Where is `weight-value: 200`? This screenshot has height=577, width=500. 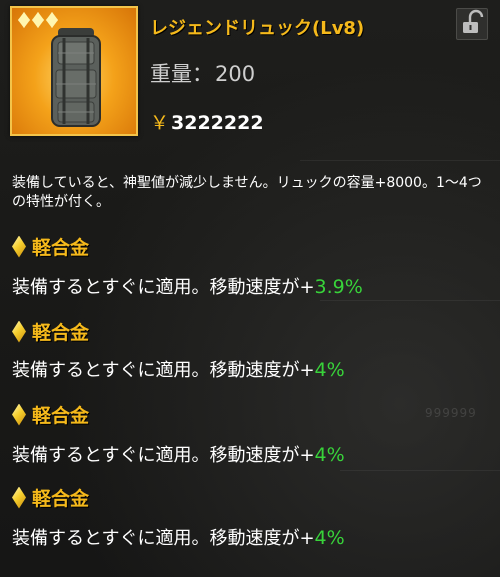 weight-value: 200 is located at coordinates (235, 74).